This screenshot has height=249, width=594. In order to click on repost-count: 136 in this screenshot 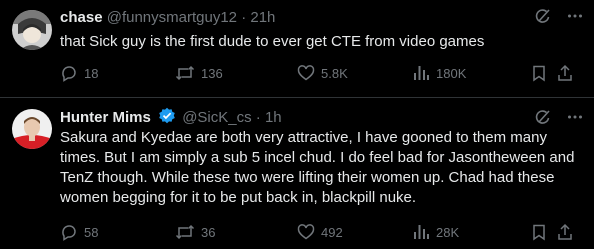, I will do `click(212, 73)`.